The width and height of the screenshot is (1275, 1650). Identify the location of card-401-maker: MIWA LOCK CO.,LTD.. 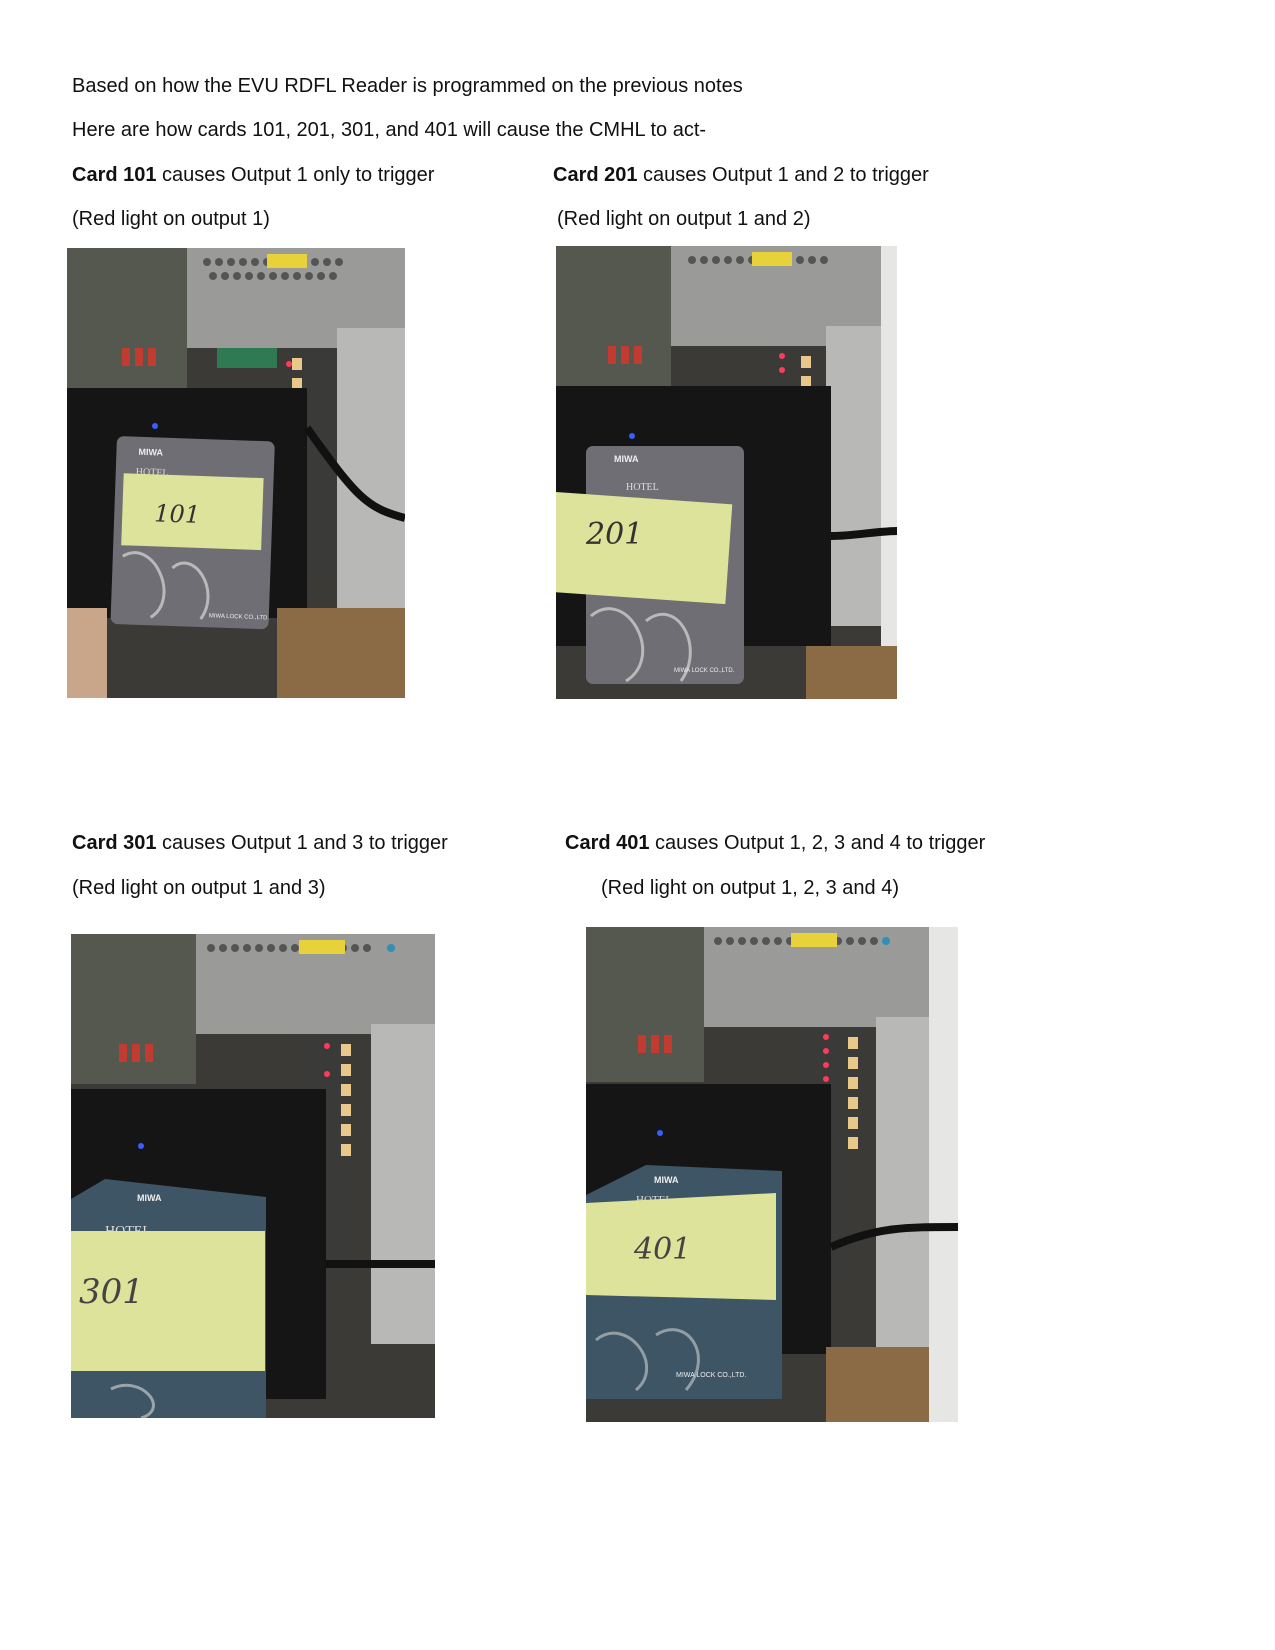
(711, 1375).